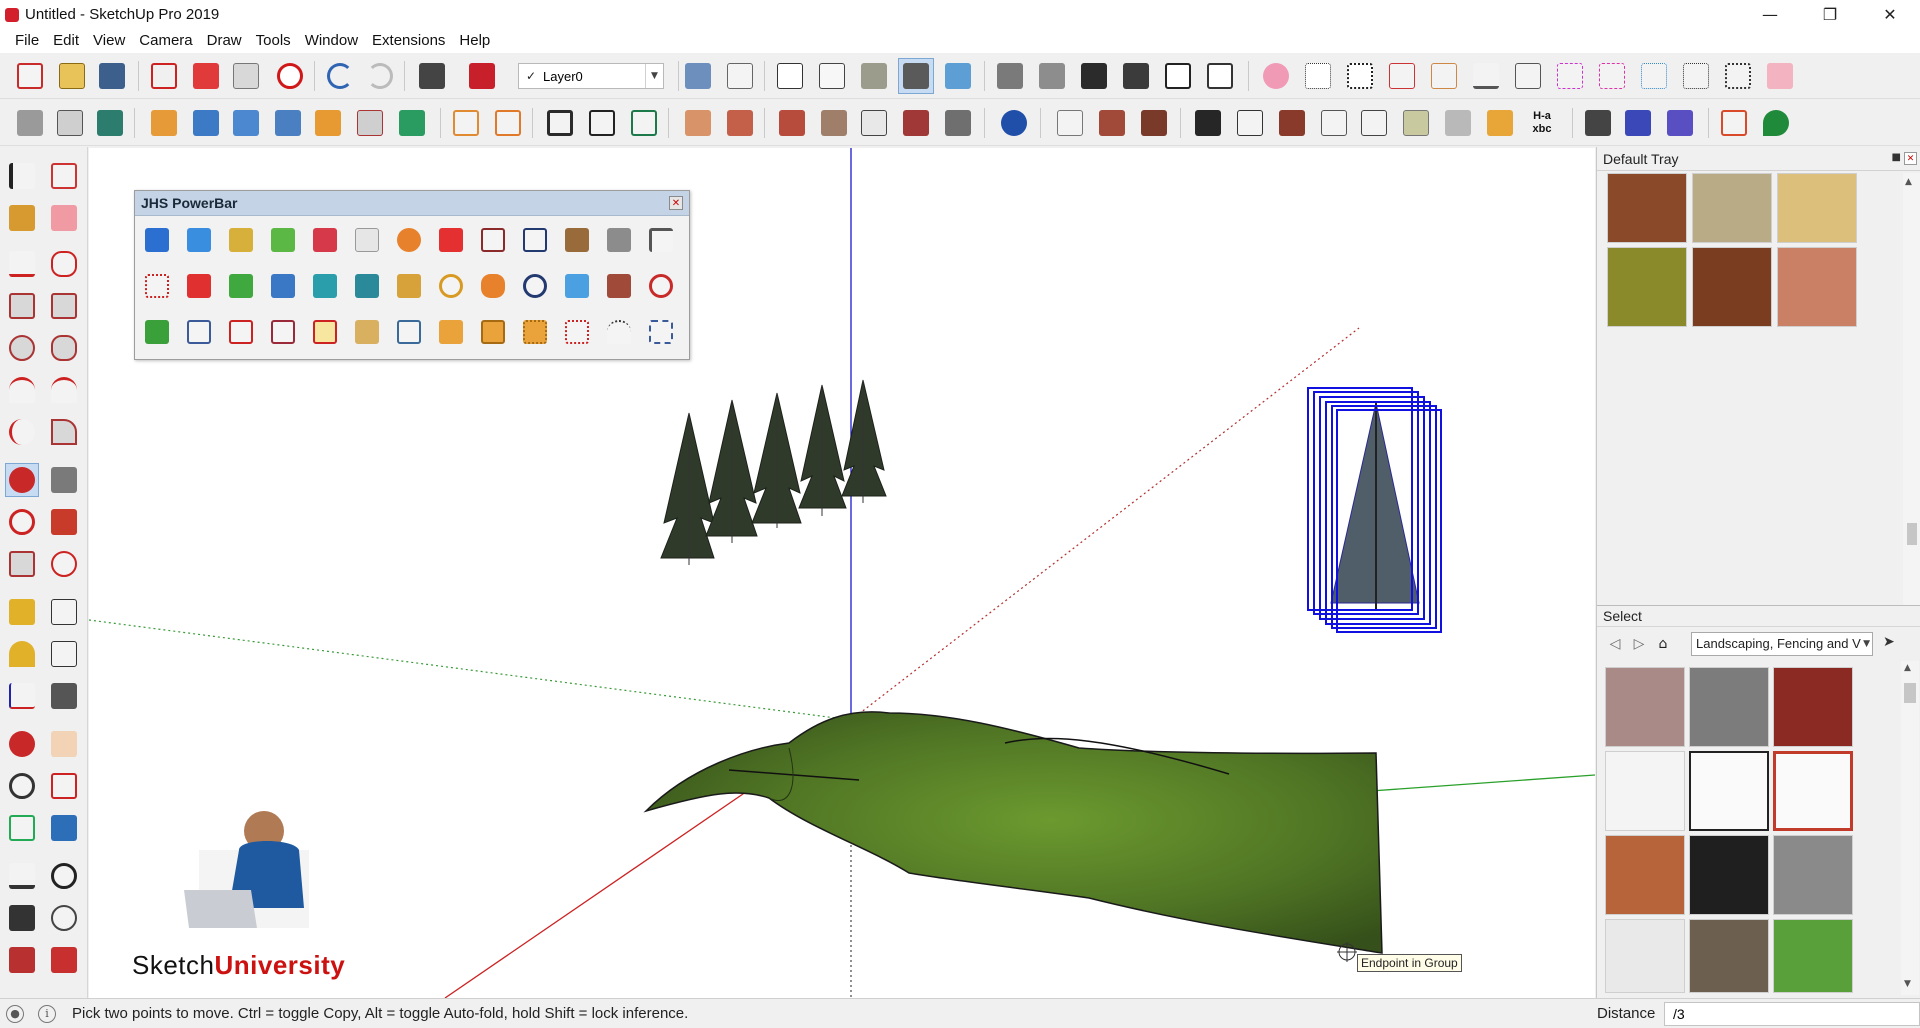 Image resolution: width=1920 pixels, height=1028 pixels. I want to click on pb-loop-icon, so click(493, 286).